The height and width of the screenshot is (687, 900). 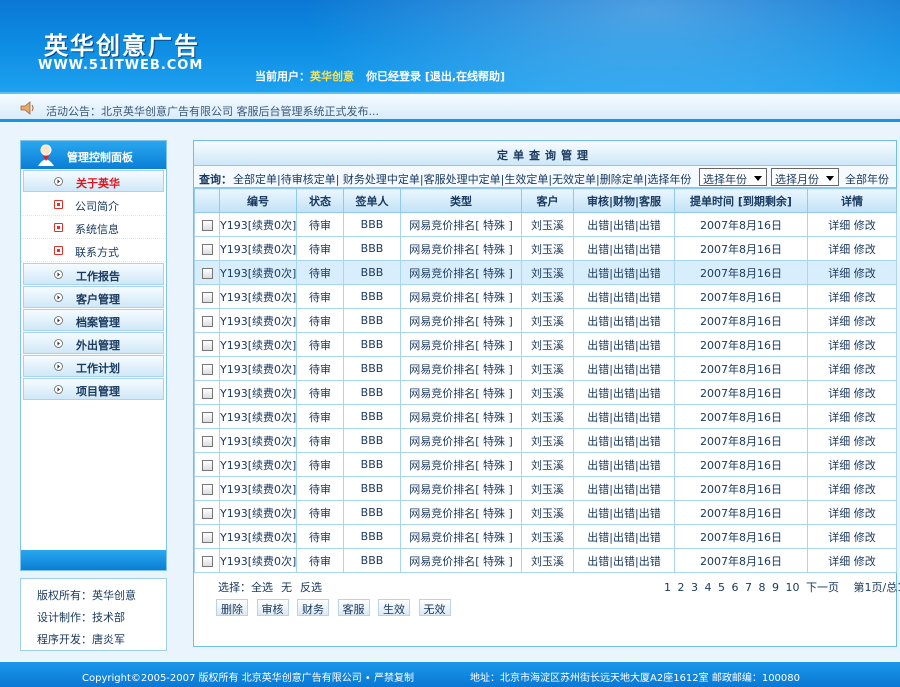 What do you see at coordinates (694, 587) in the screenshot?
I see `page-link: 3` at bounding box center [694, 587].